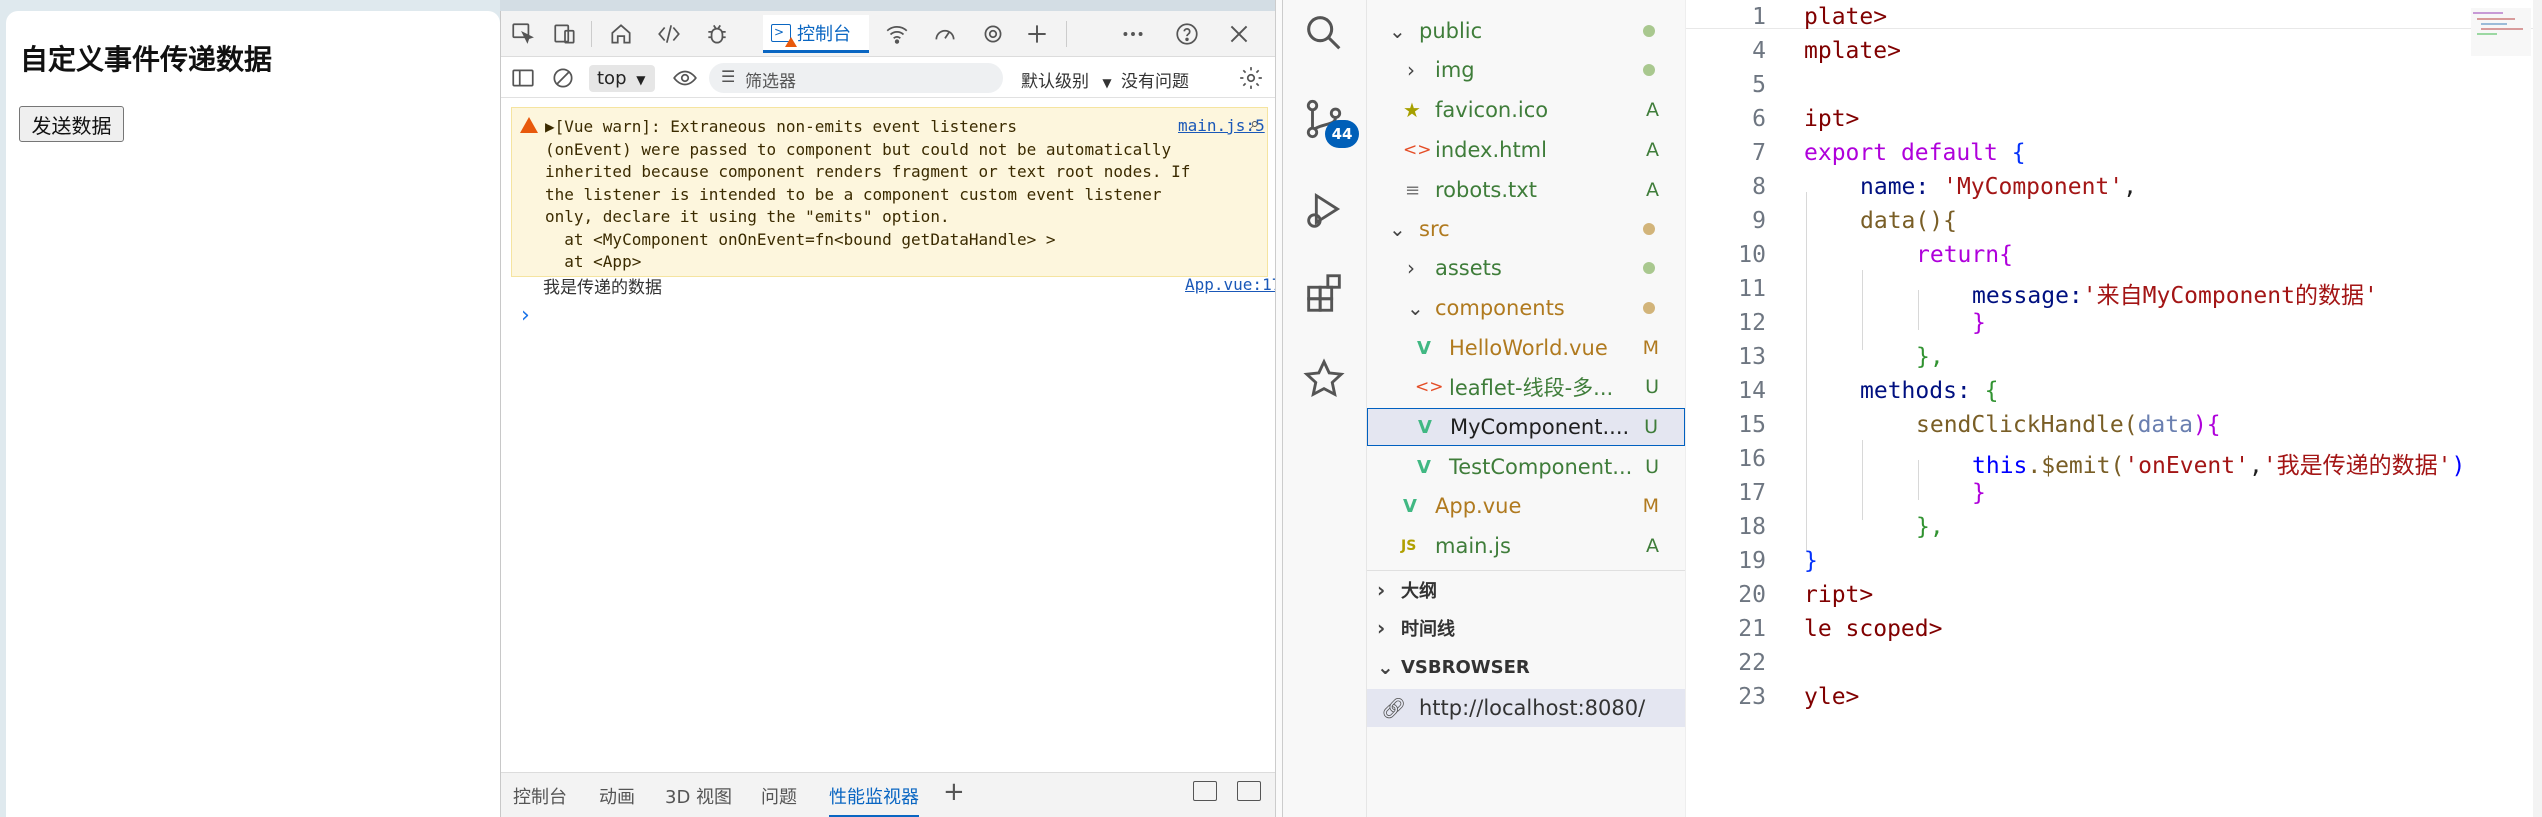  I want to click on tree-item-mycomponent: V MyComponent.... U, so click(1526, 427).